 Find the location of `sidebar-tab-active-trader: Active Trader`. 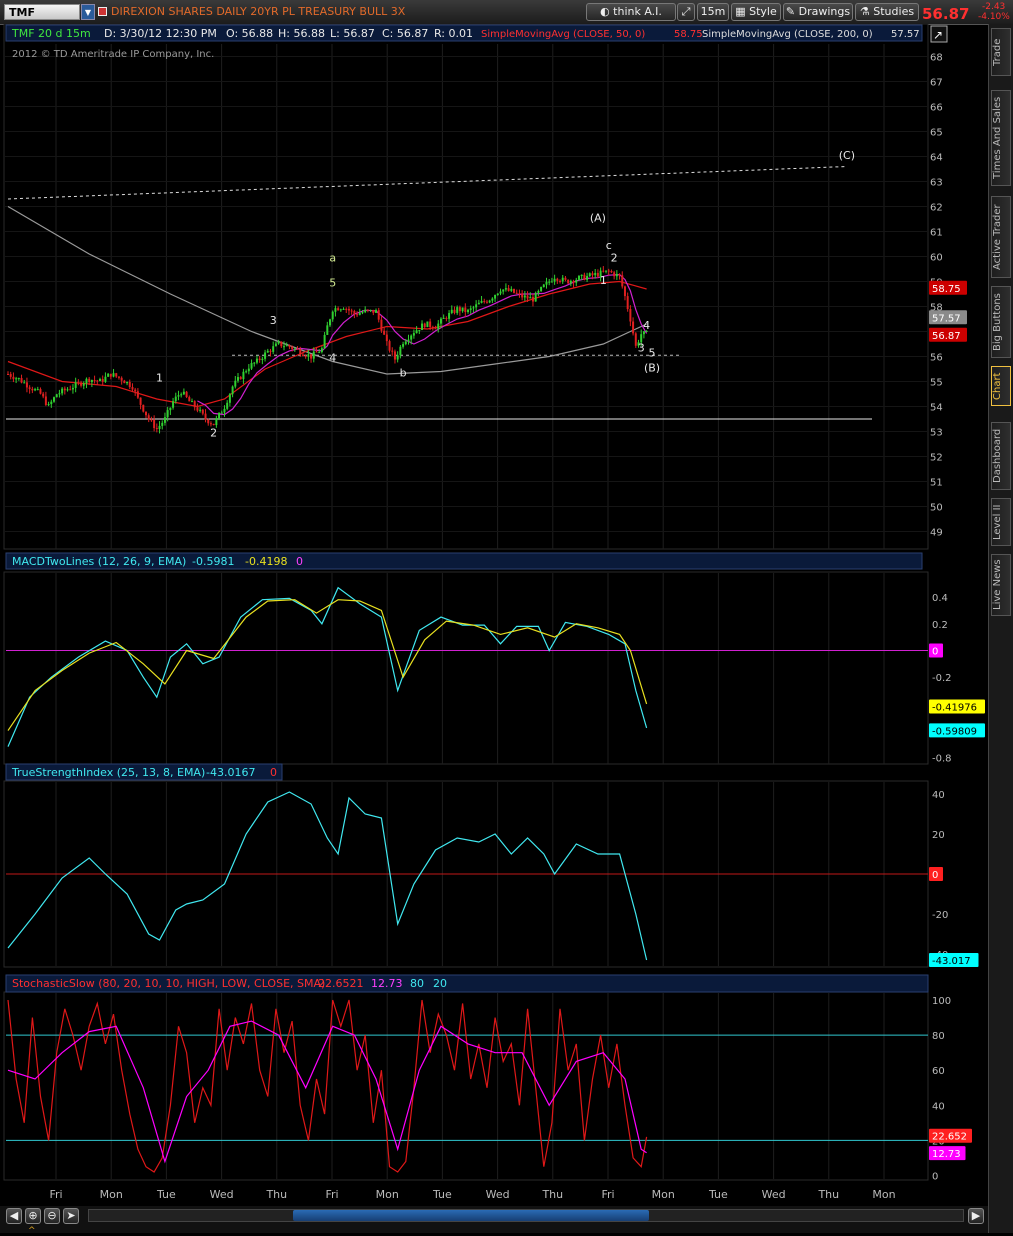

sidebar-tab-active-trader: Active Trader is located at coordinates (1001, 237).